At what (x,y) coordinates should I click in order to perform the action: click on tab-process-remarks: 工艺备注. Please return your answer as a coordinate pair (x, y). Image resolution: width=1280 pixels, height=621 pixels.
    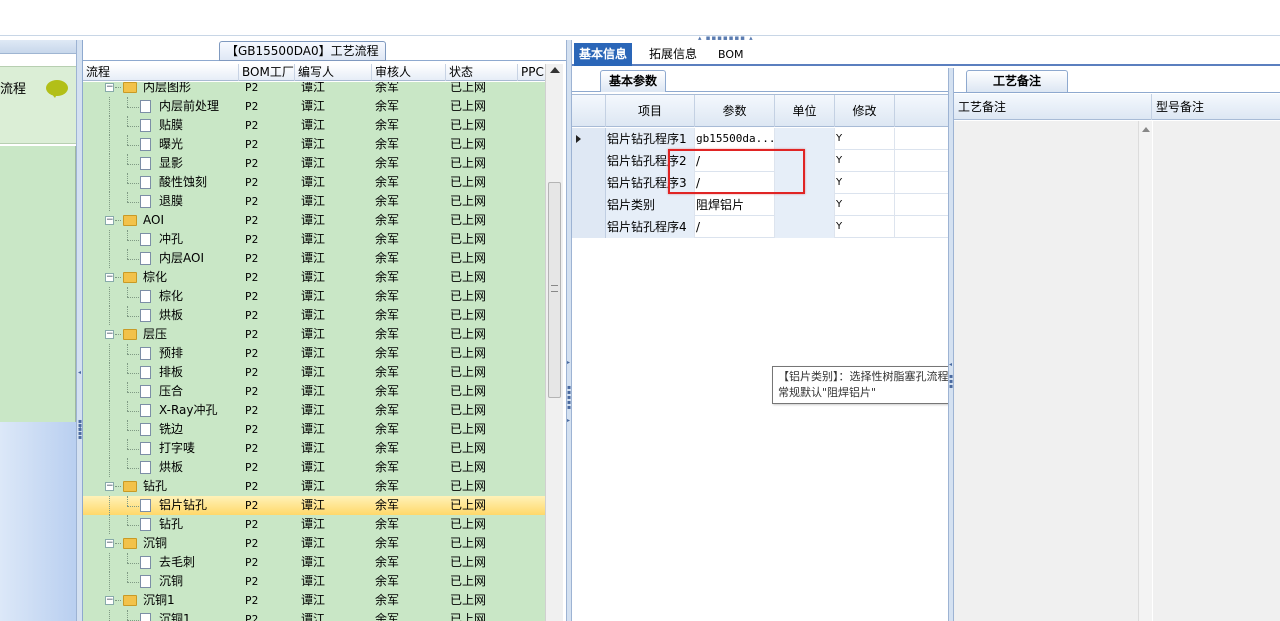
    Looking at the image, I should click on (1017, 81).